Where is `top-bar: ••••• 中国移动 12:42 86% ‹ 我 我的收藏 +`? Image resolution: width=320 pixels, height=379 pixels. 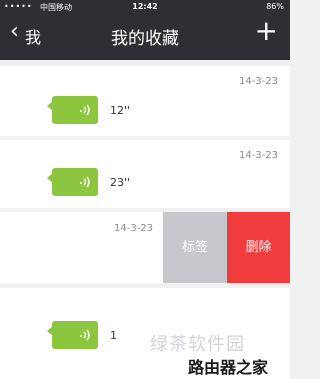
top-bar: ••••• 中国移动 12:42 86% ‹ 我 我的收藏 + is located at coordinates (145, 30).